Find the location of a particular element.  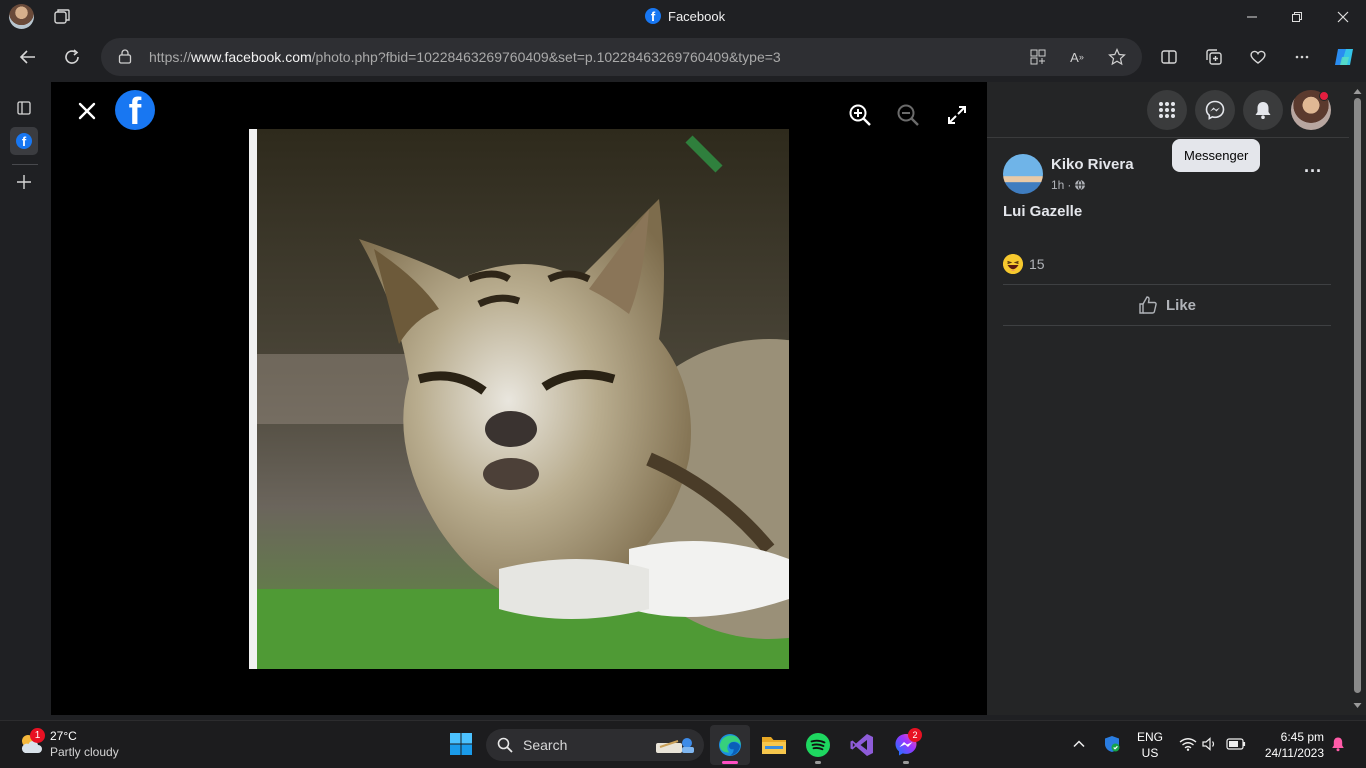

tab-actions-icon is located at coordinates (24, 108).